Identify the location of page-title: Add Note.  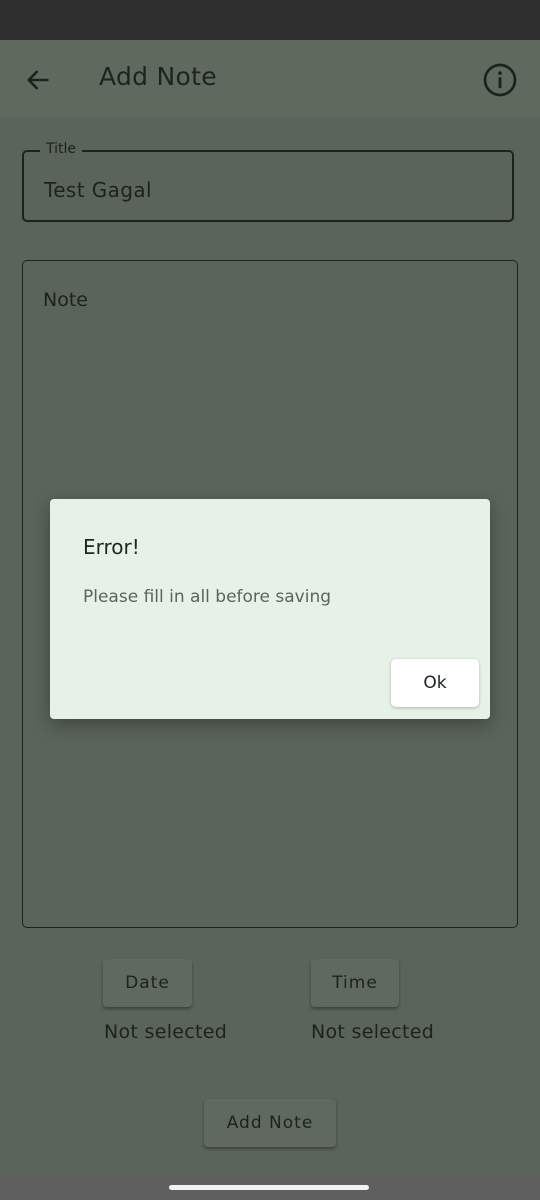
(158, 76).